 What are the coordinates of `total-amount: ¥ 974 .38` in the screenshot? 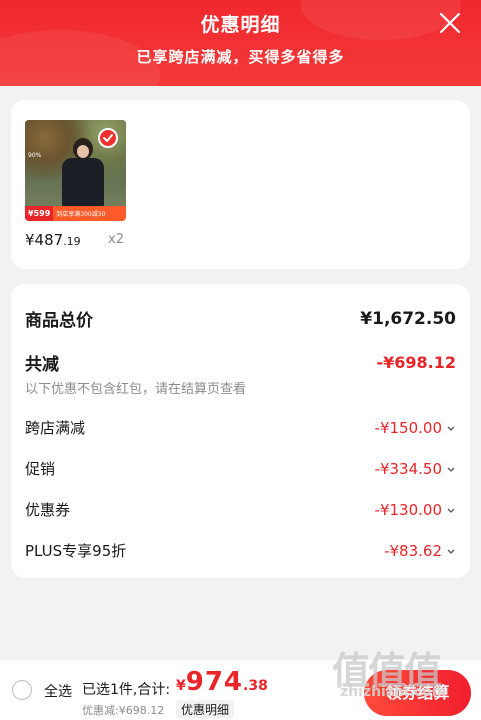 It's located at (222, 682).